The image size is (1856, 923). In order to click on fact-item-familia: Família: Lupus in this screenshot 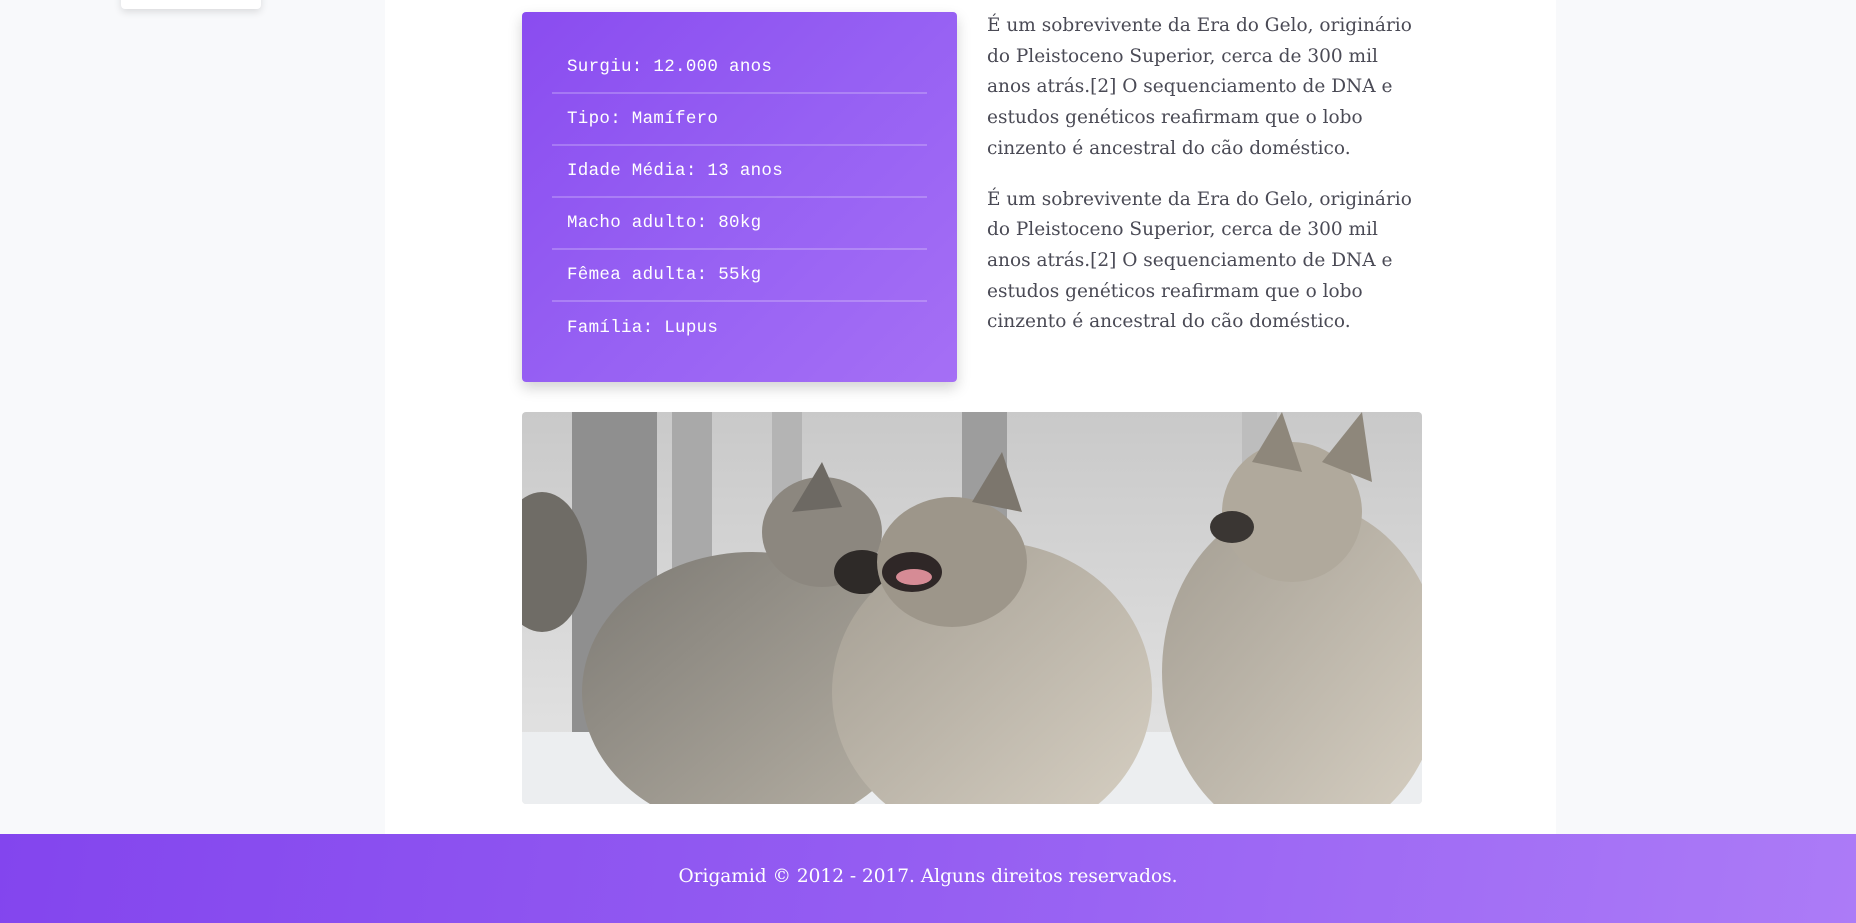, I will do `click(643, 328)`.